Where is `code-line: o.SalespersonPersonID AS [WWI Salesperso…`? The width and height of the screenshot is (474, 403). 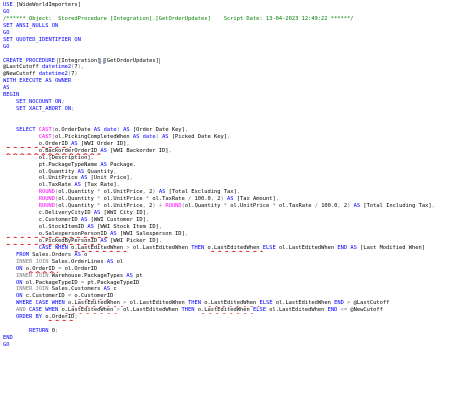
code-line: o.SalespersonPersonID AS [WWI Salesperso… is located at coordinates (238, 234).